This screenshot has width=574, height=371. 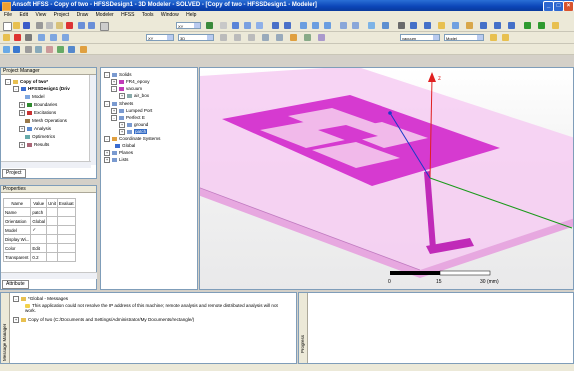 What do you see at coordinates (321, 37) in the screenshot?
I see `excitation-icon` at bounding box center [321, 37].